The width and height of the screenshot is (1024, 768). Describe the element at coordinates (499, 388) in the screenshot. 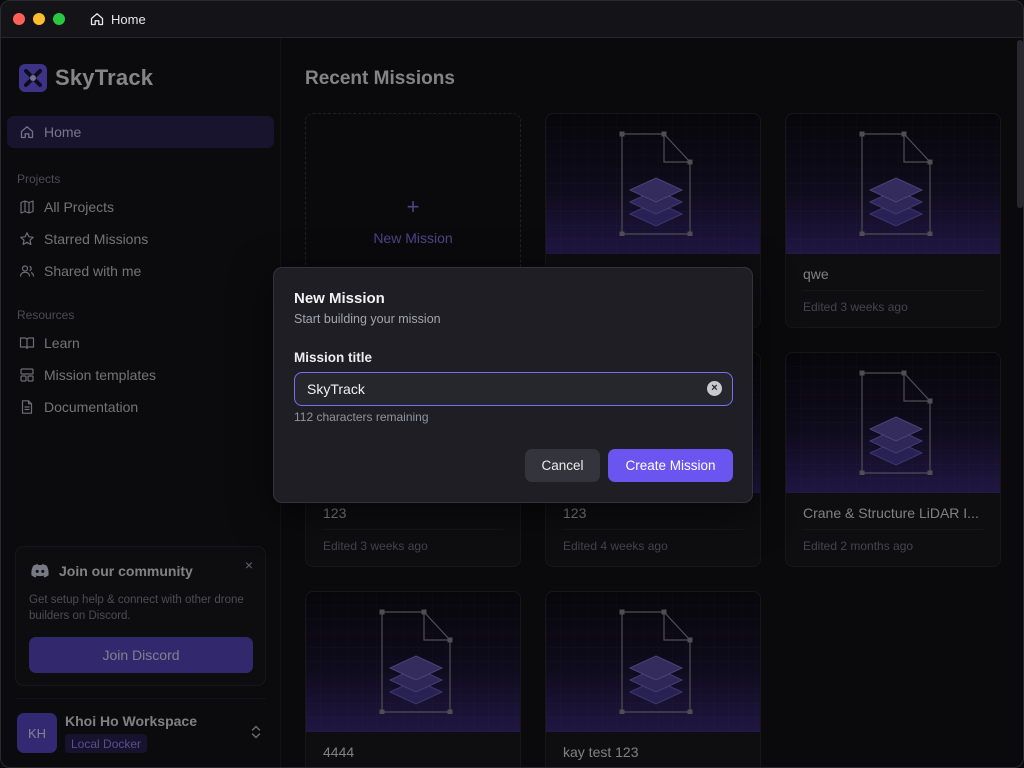

I see `mission-title-input` at that location.